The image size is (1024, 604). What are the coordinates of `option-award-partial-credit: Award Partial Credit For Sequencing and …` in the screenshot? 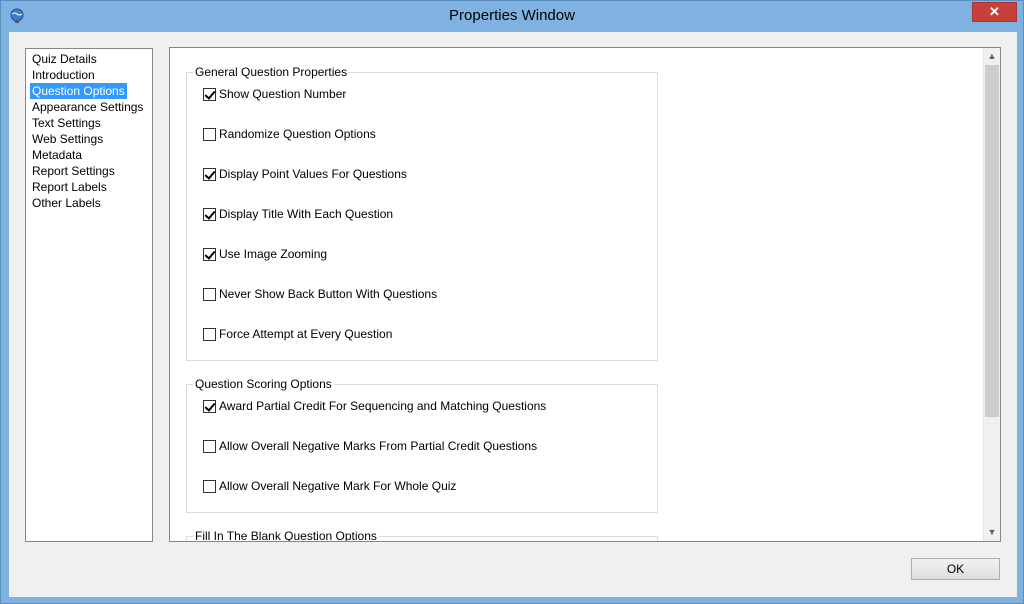 It's located at (374, 406).